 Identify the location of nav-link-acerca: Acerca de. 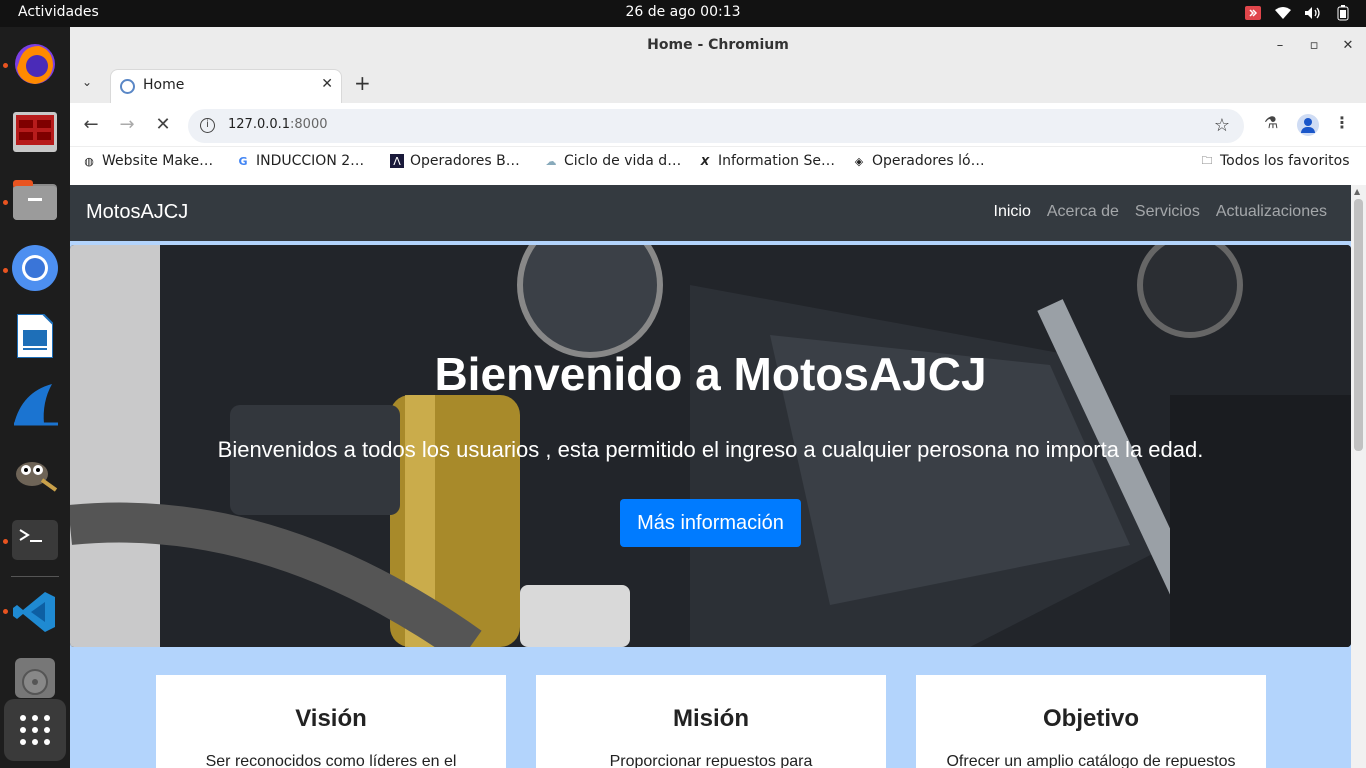
(1083, 212).